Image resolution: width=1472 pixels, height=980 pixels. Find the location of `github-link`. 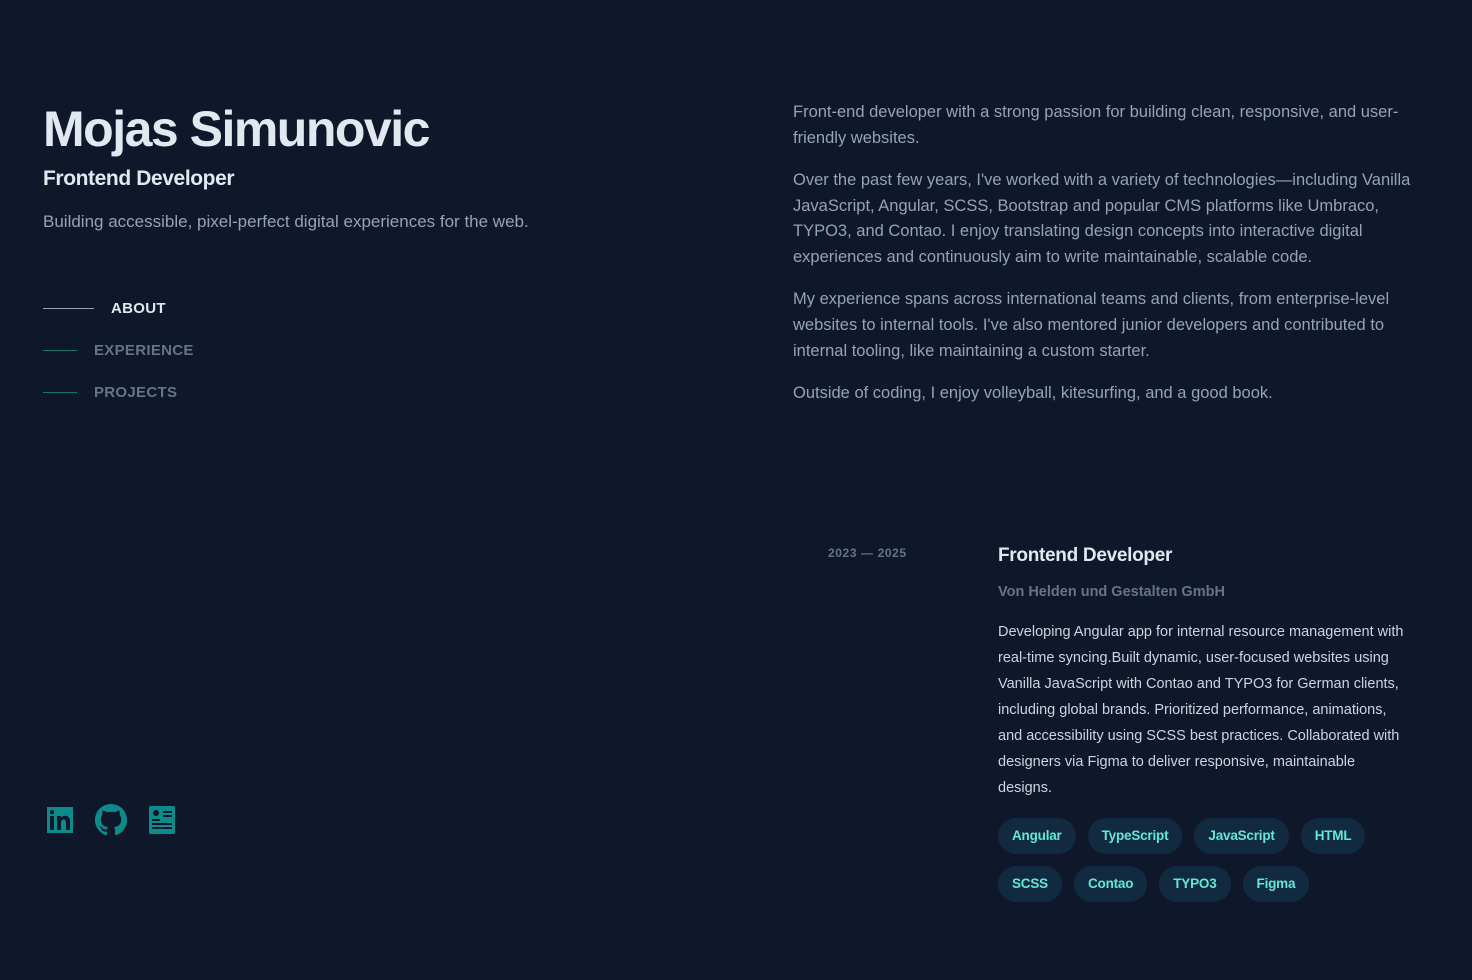

github-link is located at coordinates (111, 820).